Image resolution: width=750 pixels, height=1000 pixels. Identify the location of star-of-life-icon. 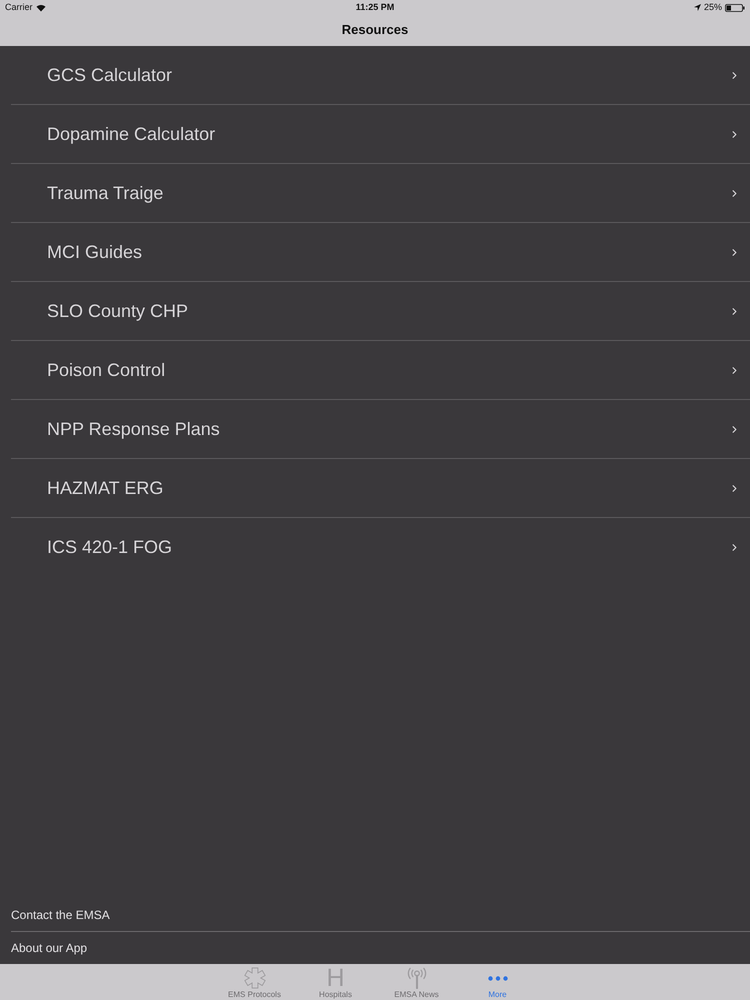
(255, 978).